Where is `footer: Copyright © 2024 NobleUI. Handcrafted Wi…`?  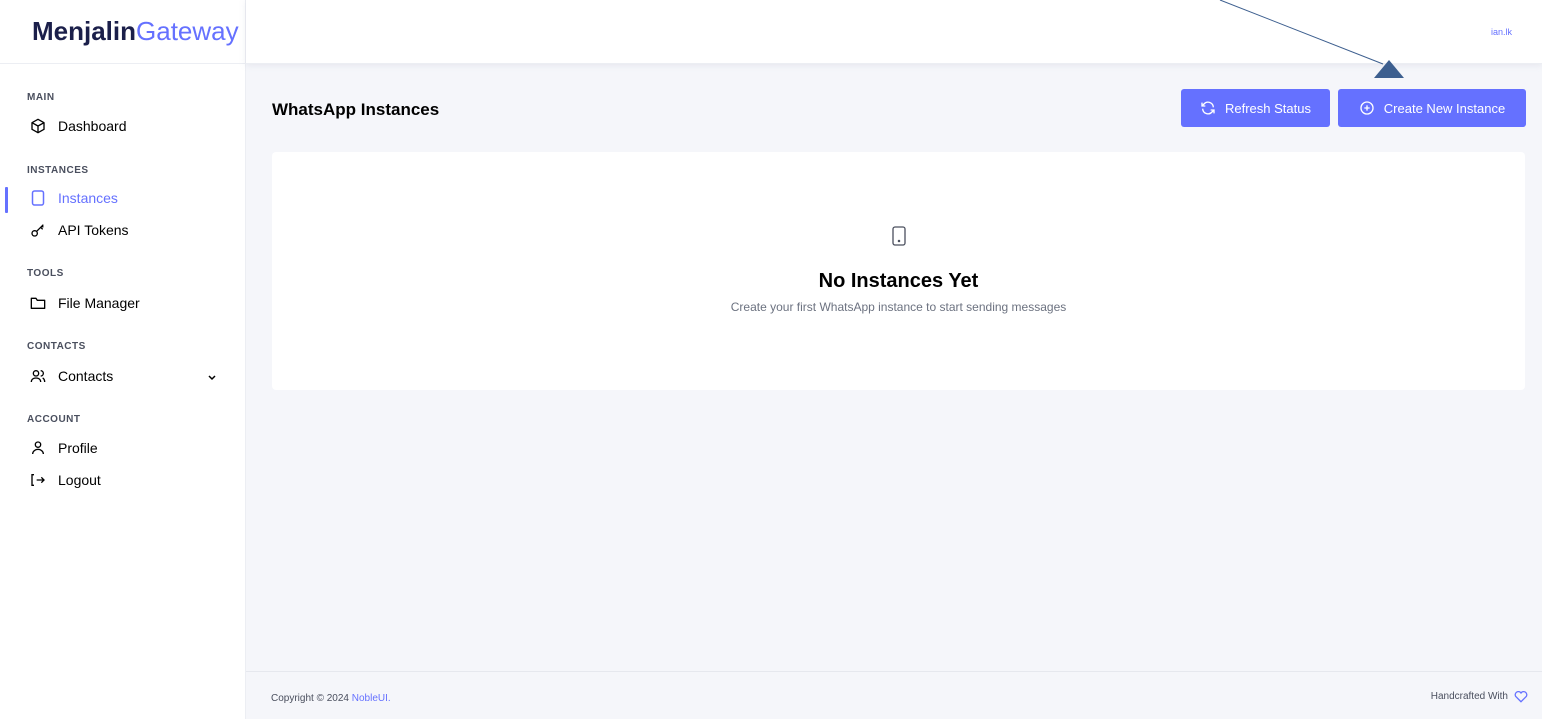
footer: Copyright © 2024 NobleUI. Handcrafted Wi… is located at coordinates (894, 695).